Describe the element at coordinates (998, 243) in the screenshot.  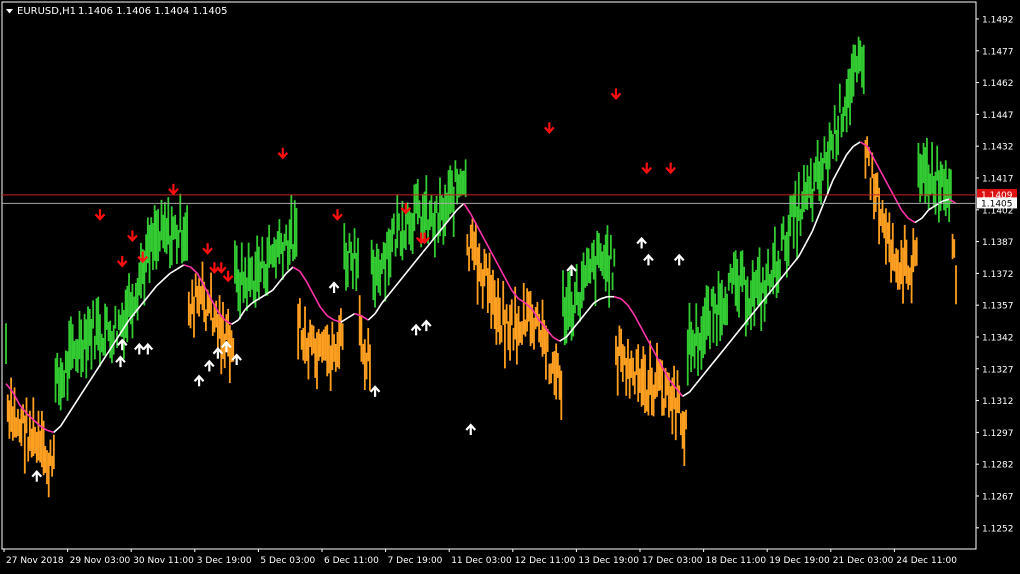
I see `y-tick-label: 1.1387` at that location.